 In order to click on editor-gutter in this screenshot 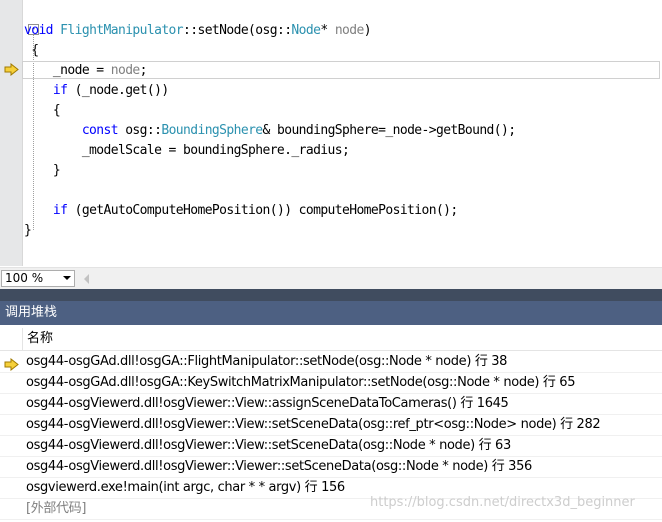, I will do `click(11, 133)`.